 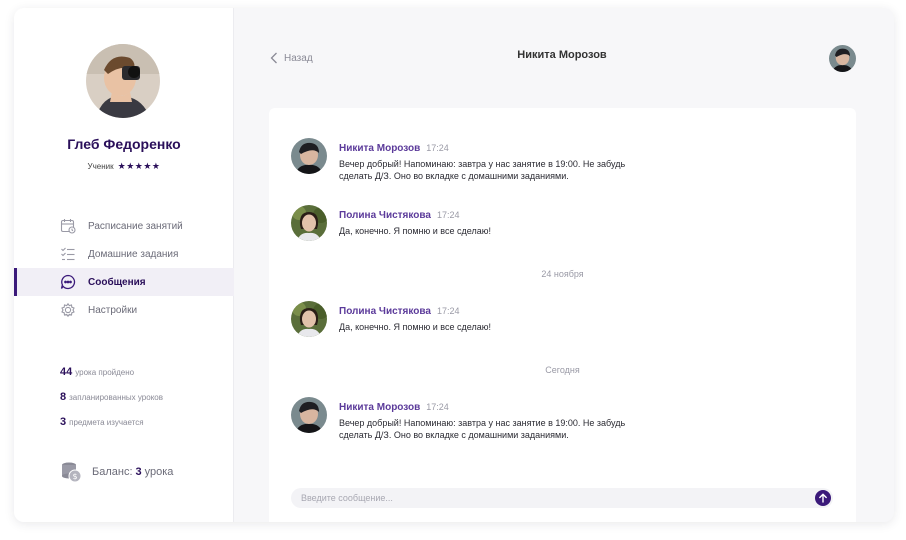 What do you see at coordinates (133, 254) in the screenshot?
I see `sidebar-item-label: Домашние задания` at bounding box center [133, 254].